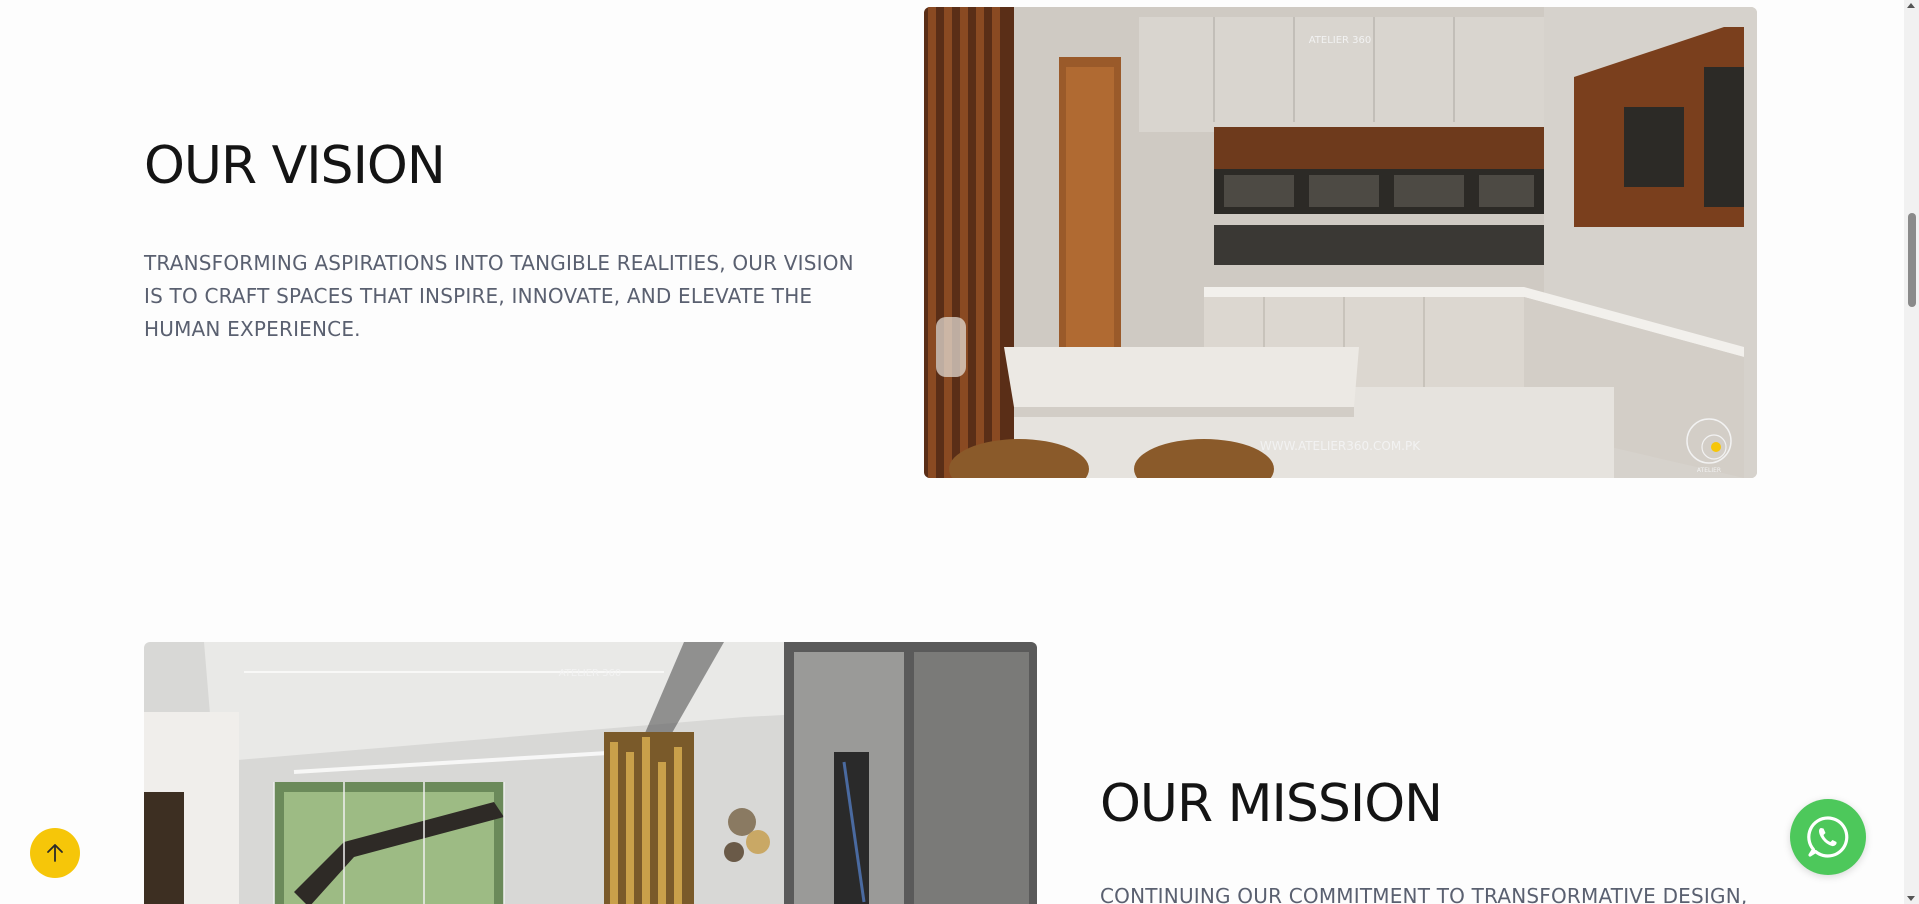 This screenshot has width=1919, height=904. I want to click on mission-heading: OUR MISSION, so click(1271, 804).